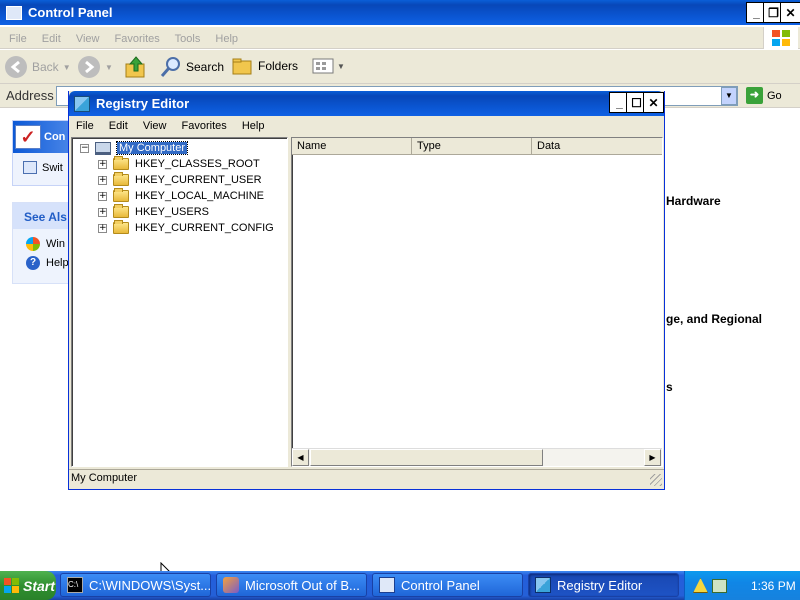  I want to click on column-header-data: Data, so click(597, 146).